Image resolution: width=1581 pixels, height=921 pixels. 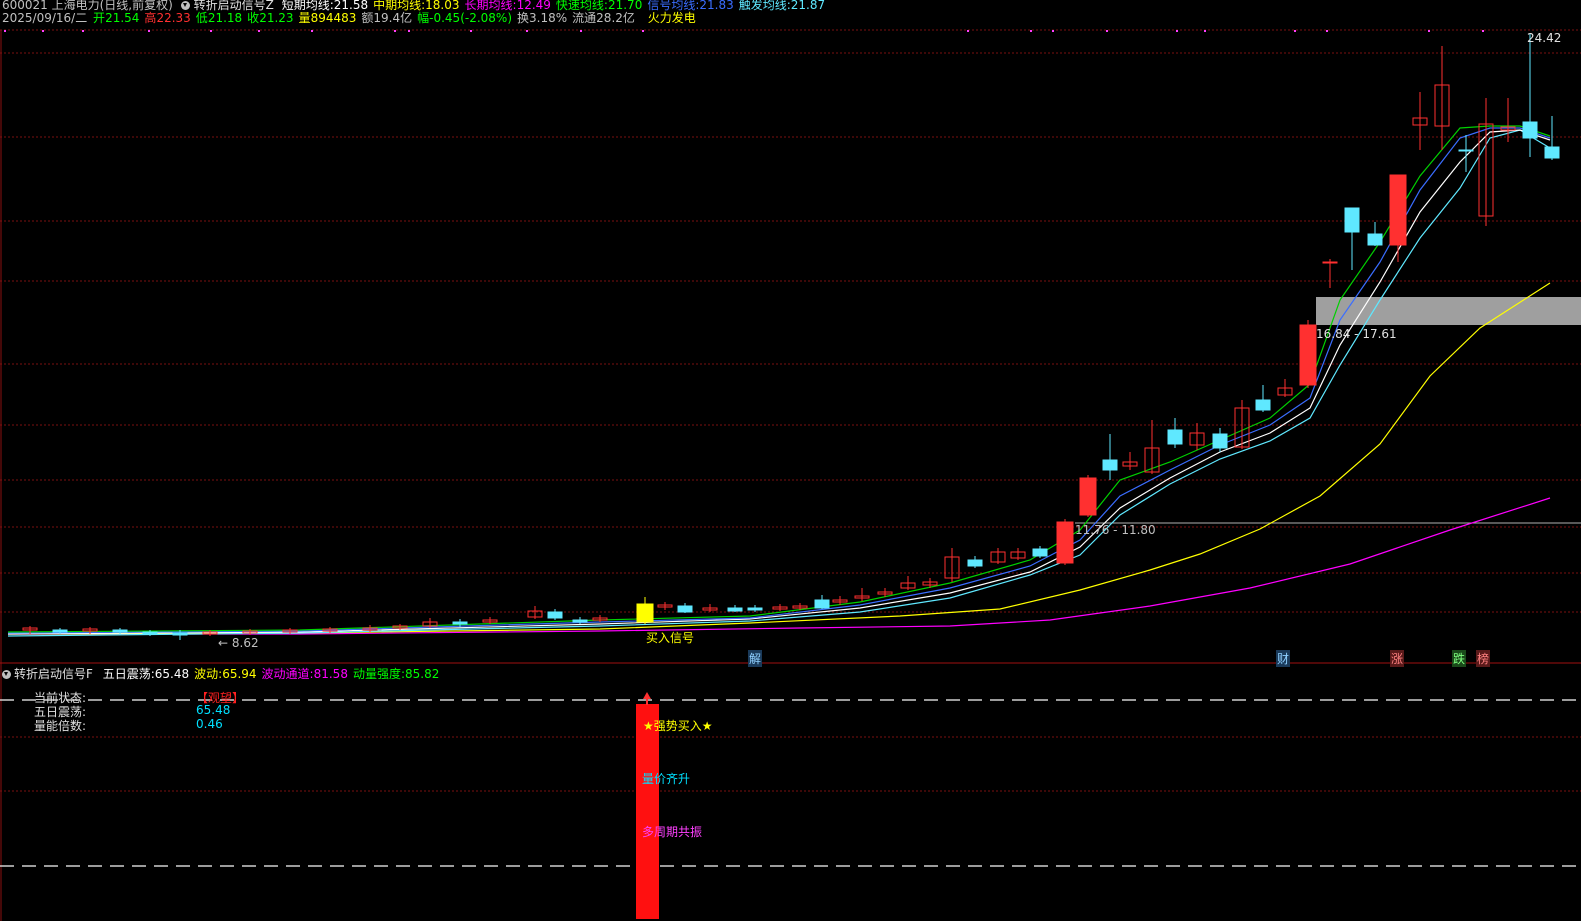 I want to click on indicator-panel-collapse-icon, so click(x=6, y=674).